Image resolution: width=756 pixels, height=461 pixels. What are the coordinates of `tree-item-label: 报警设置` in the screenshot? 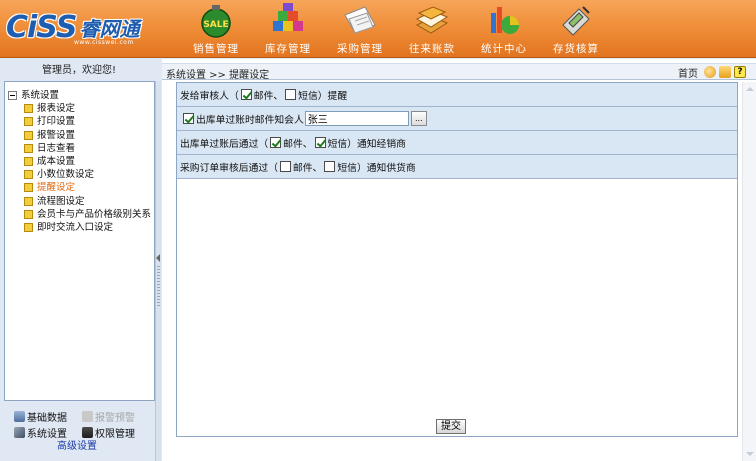 It's located at (56, 135).